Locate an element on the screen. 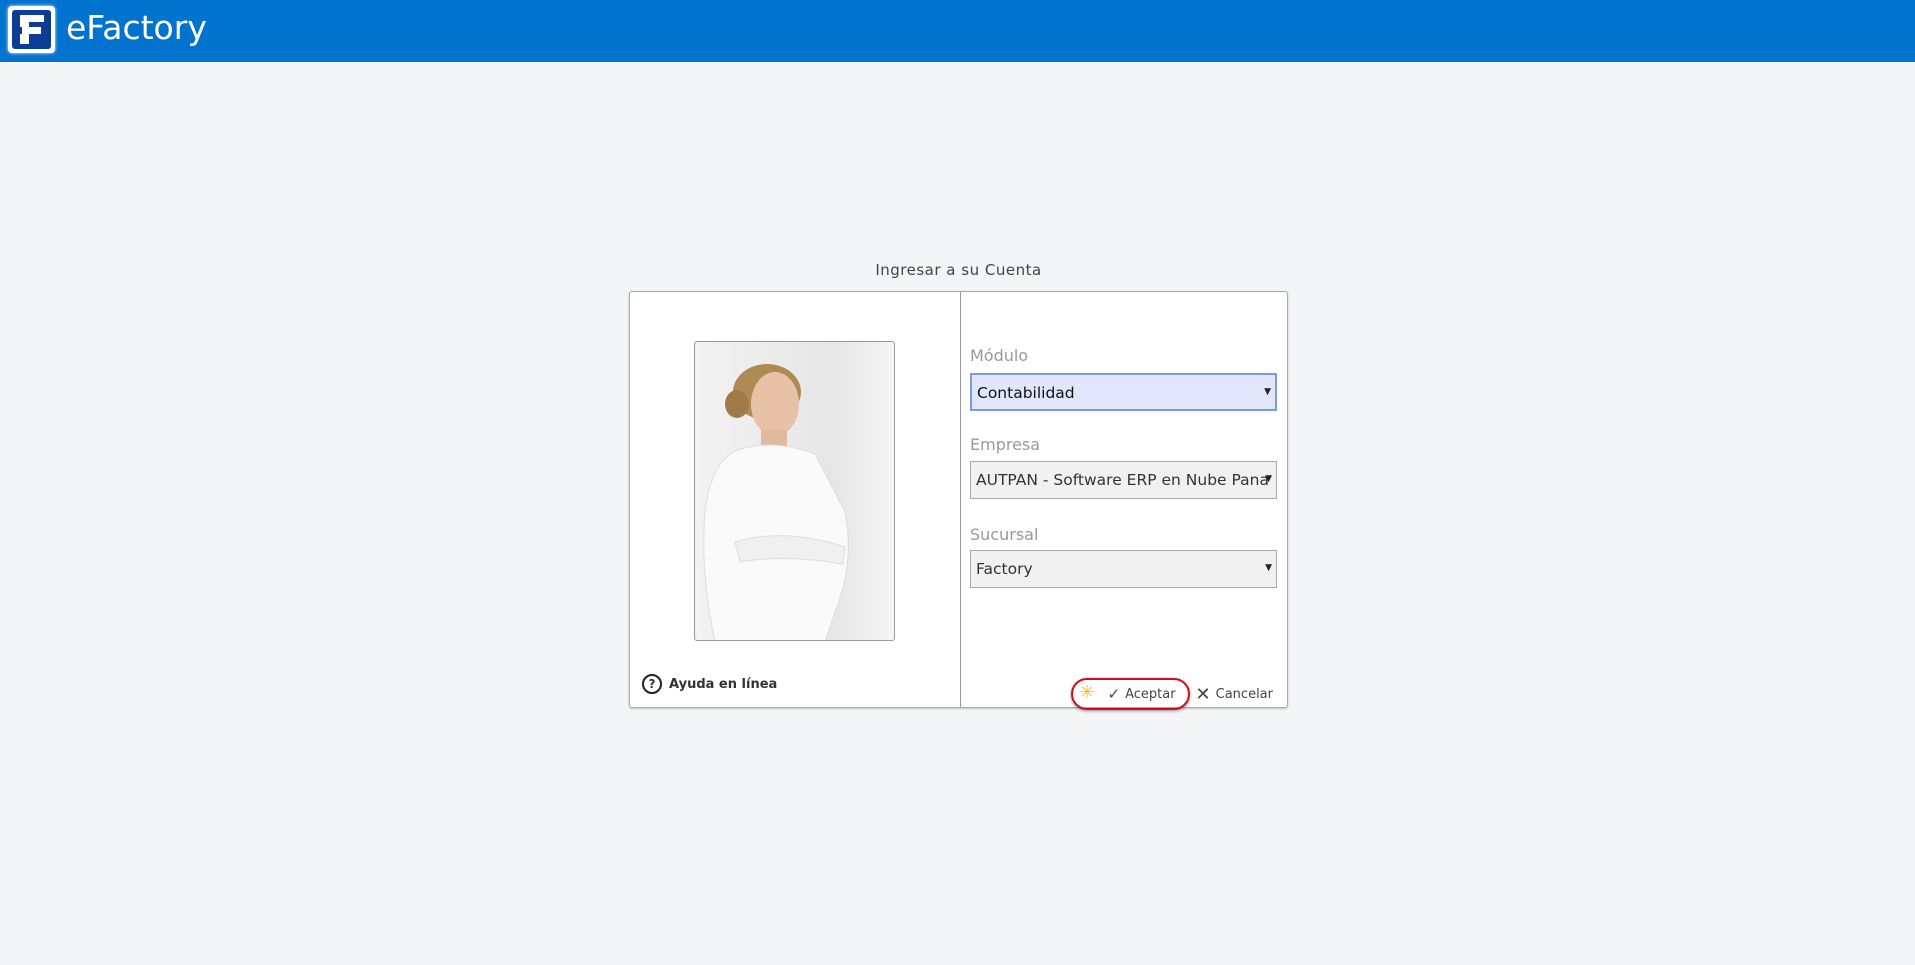  empresa-value: AUTPAN - Software ERP en Nube Pana is located at coordinates (1122, 480).